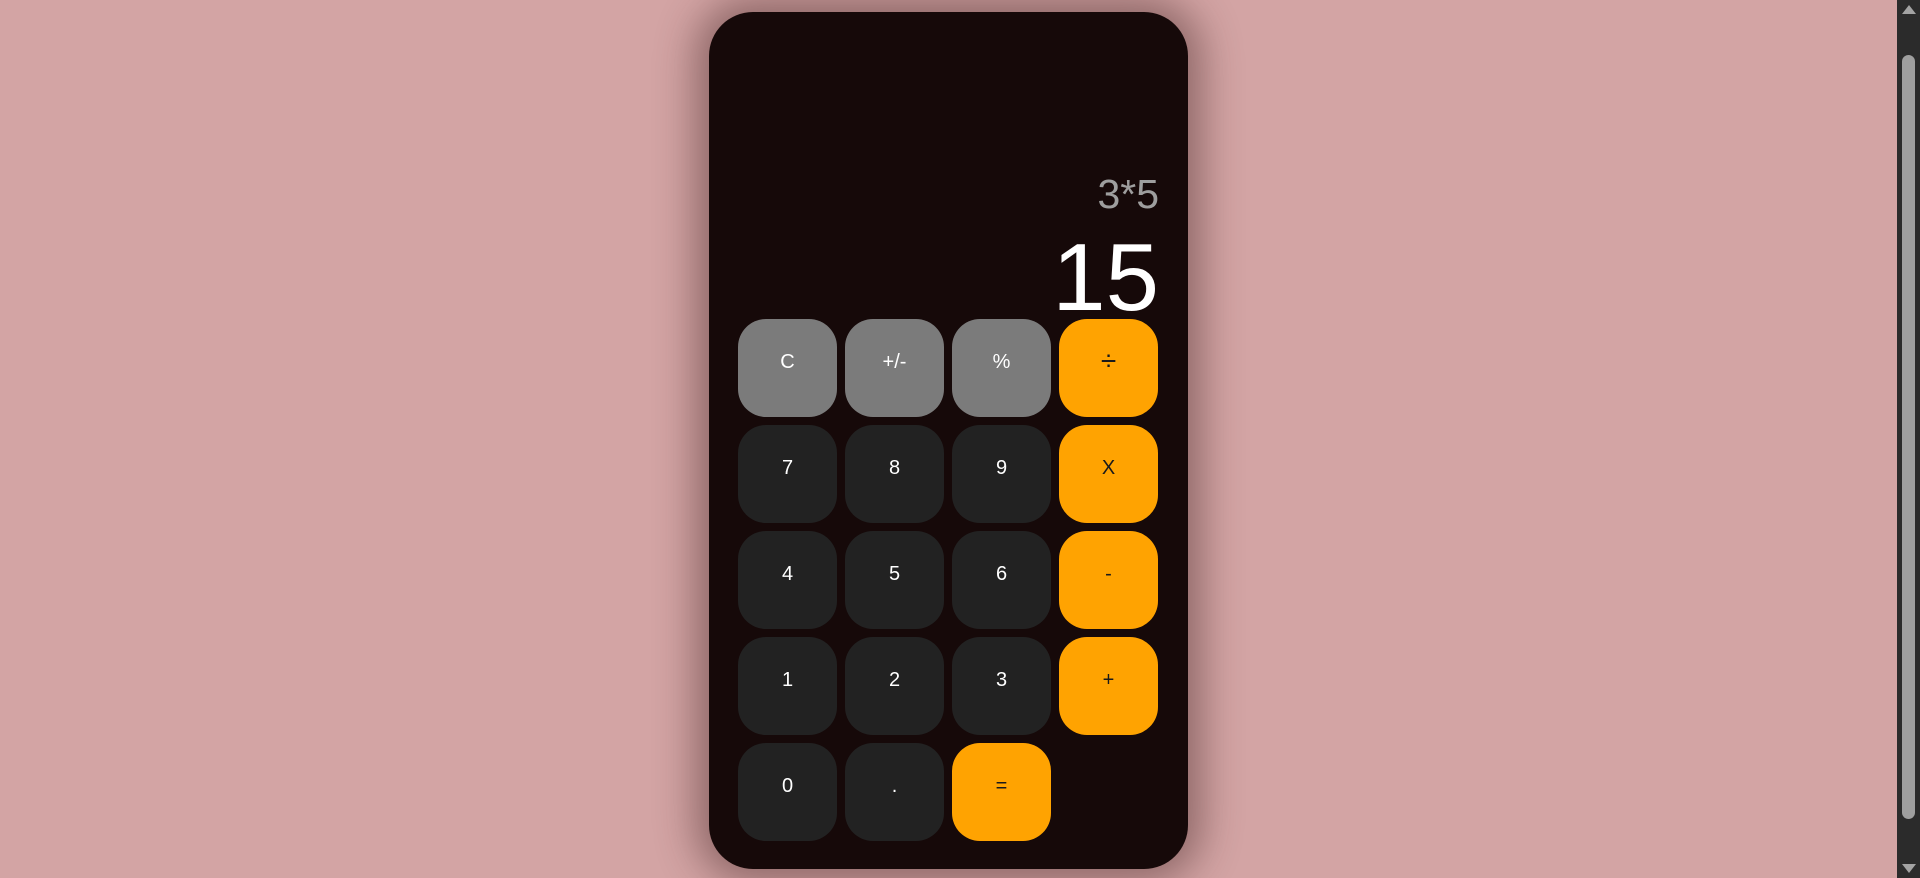 This screenshot has width=1920, height=878. What do you see at coordinates (1909, 868) in the screenshot?
I see `scroll-down-arrow-icon` at bounding box center [1909, 868].